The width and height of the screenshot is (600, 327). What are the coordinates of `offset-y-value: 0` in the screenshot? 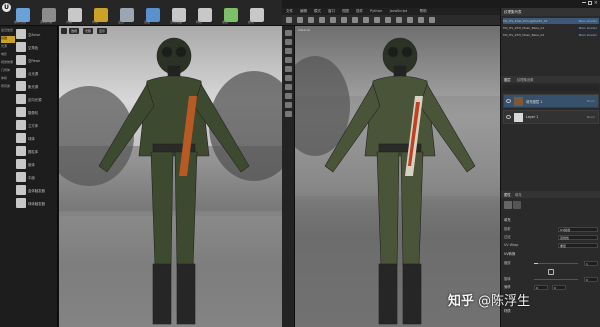 It's located at (559, 287).